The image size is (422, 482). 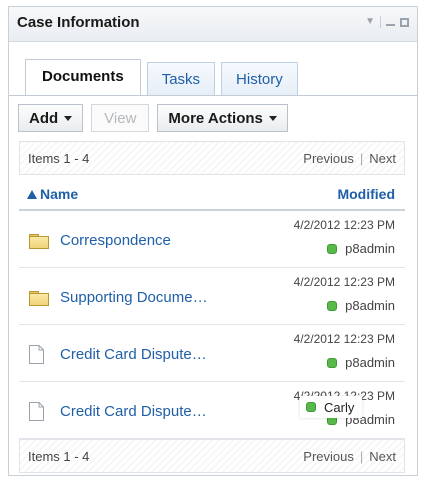 I want to click on tab-bar: Documents Tasks History, so click(x=161, y=77).